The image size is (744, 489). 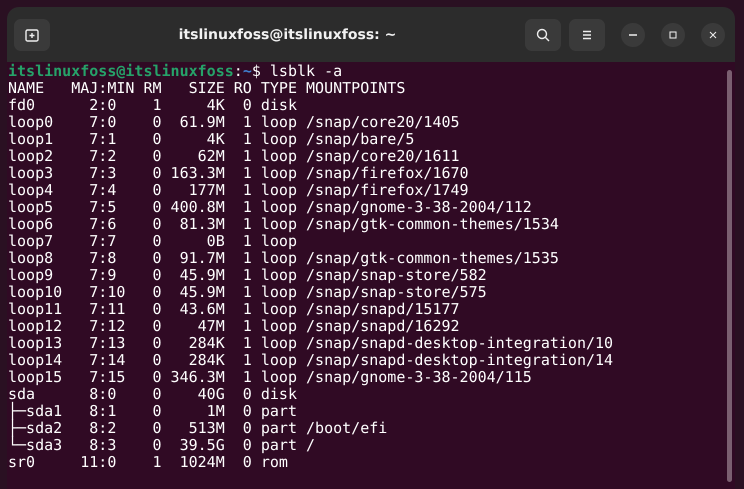 I want to click on search-icon, so click(x=543, y=34).